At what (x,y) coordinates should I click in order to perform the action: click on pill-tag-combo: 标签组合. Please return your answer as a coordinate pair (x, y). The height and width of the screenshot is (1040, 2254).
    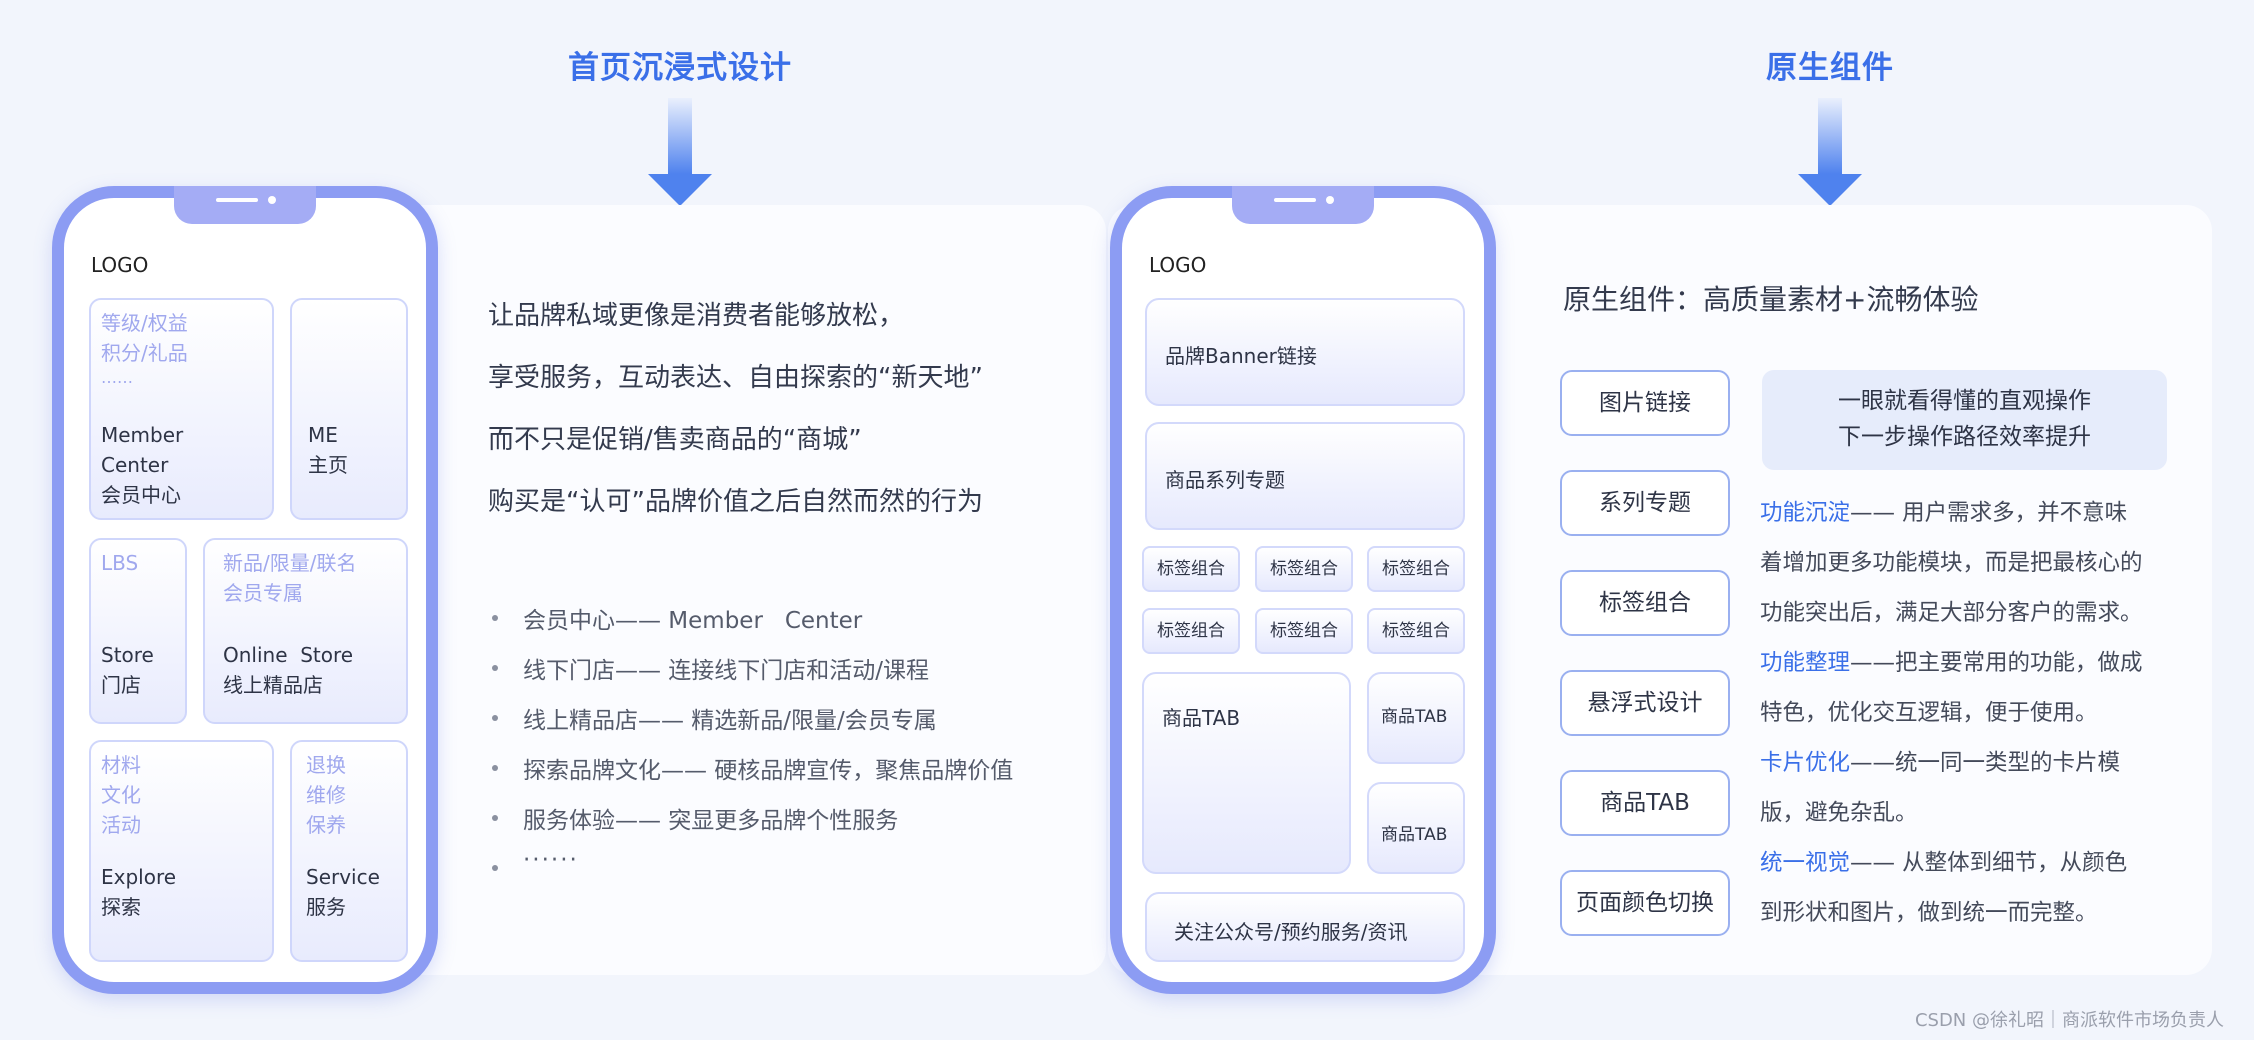
    Looking at the image, I should click on (1645, 603).